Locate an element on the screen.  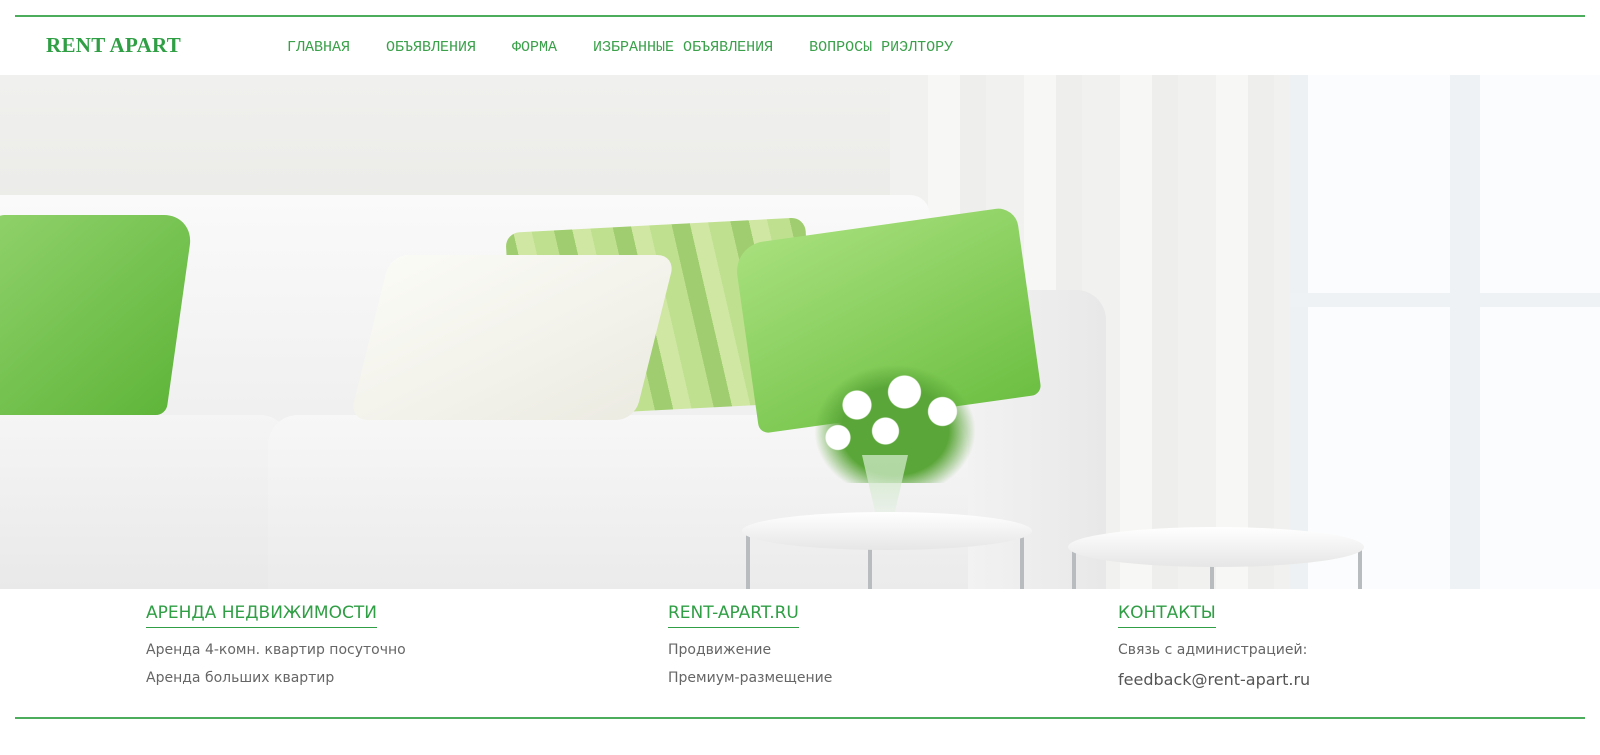
nav-form: ФОРМА is located at coordinates (534, 47).